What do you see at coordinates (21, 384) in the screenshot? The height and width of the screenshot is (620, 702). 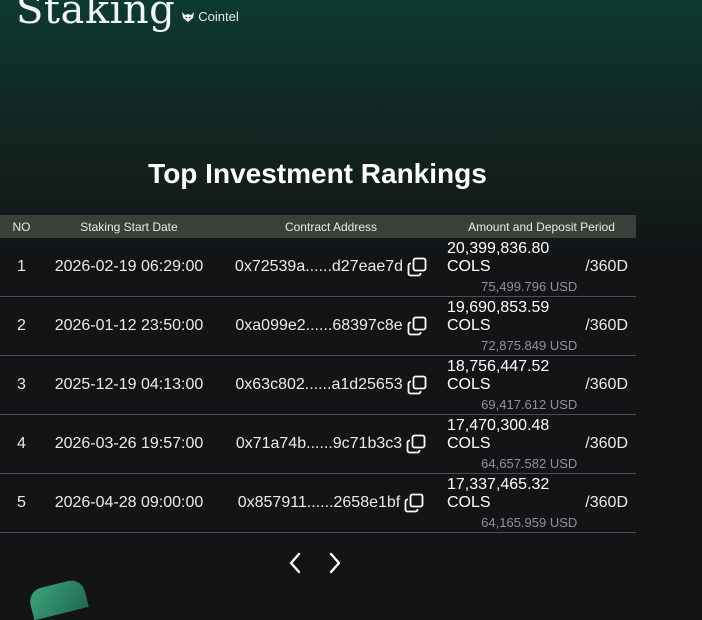 I see `cell-rank: 3` at bounding box center [21, 384].